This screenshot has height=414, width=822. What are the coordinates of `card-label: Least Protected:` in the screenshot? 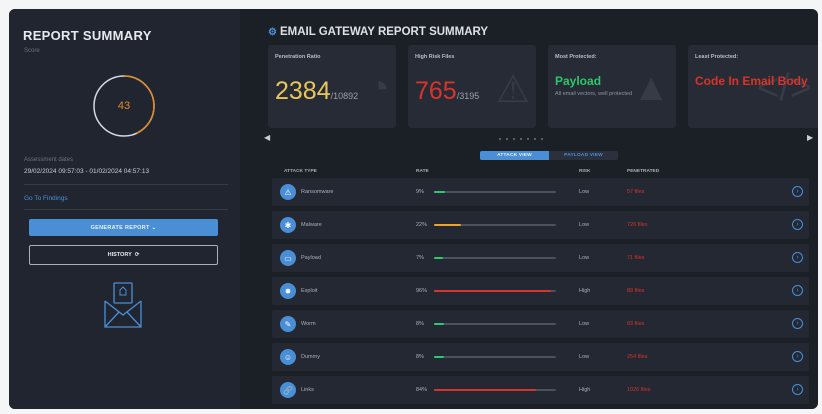 It's located at (717, 57).